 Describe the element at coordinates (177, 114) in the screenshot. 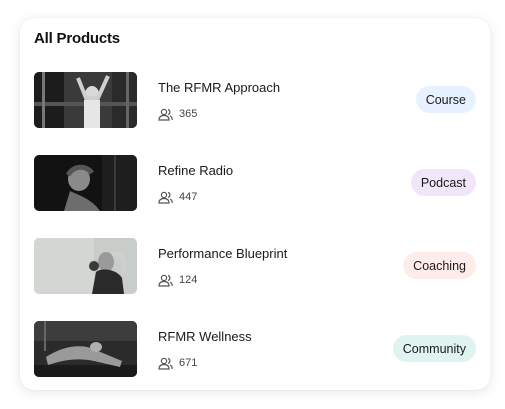

I see `member-count: 365` at that location.